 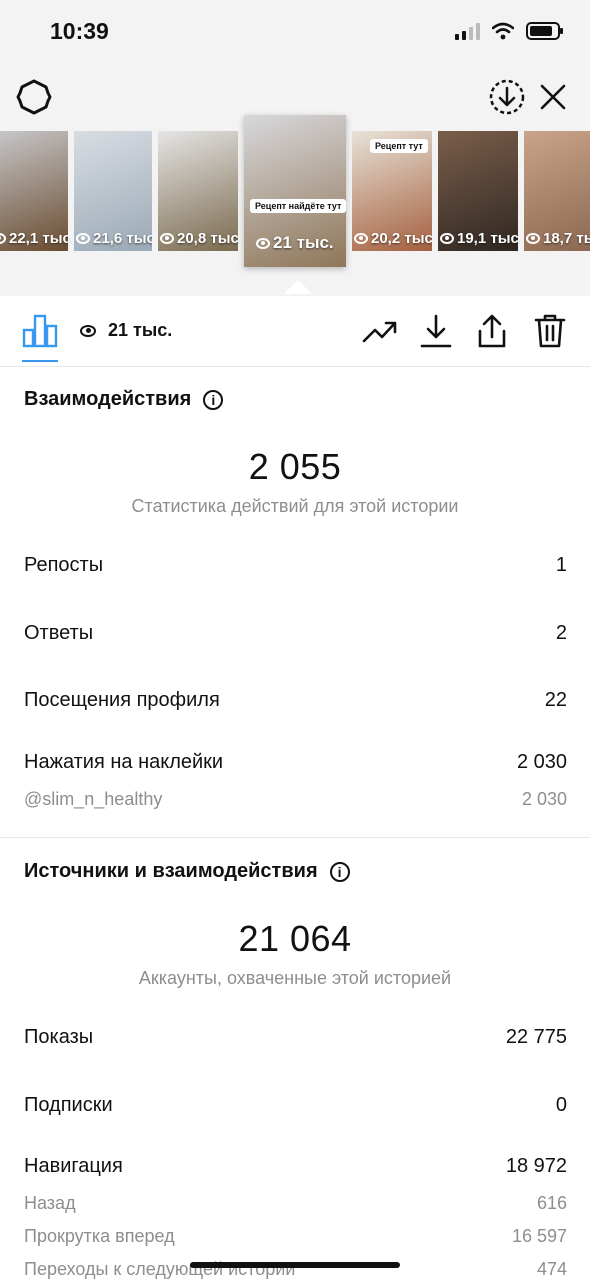 I want to click on discovery-section-title: Источники и взаимодействия i, so click(x=187, y=871).